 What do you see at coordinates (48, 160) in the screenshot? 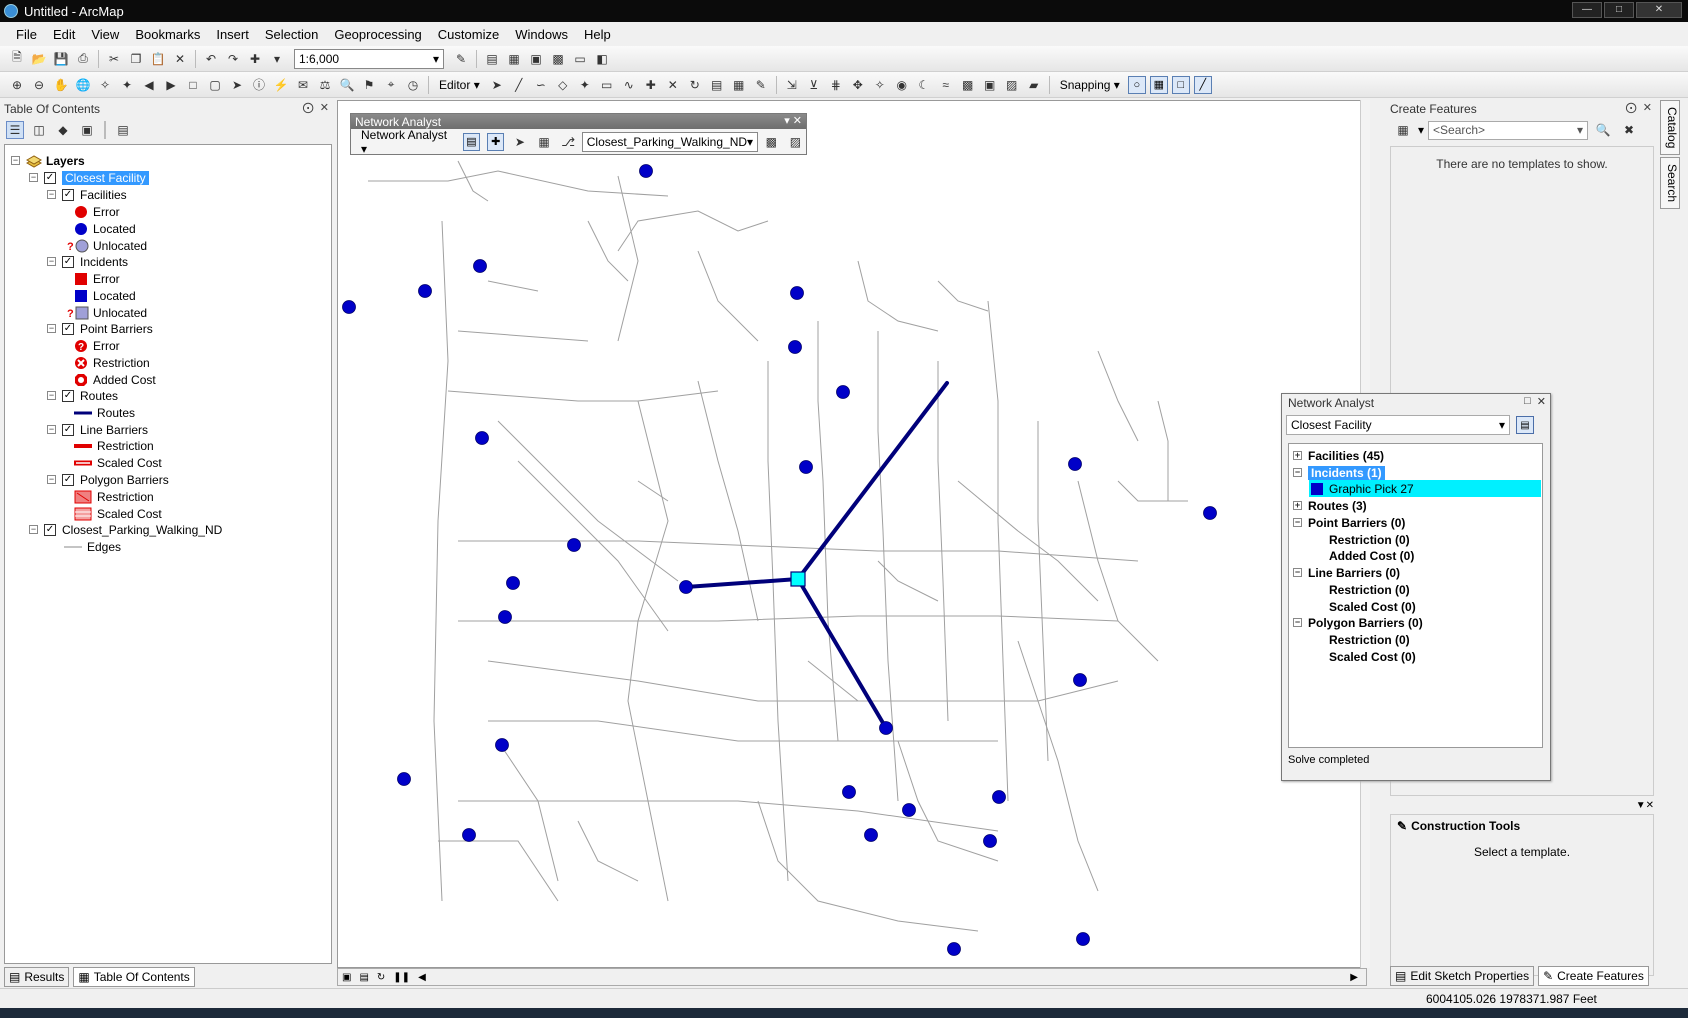
I see `layers-row: − Layers` at bounding box center [48, 160].